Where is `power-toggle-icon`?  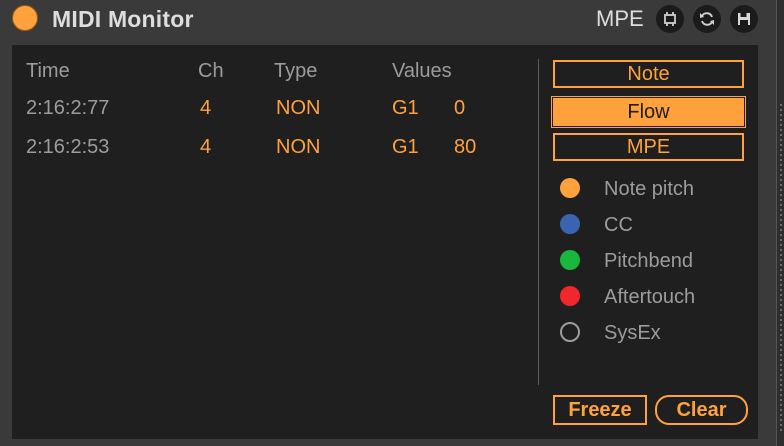 power-toggle-icon is located at coordinates (25, 18).